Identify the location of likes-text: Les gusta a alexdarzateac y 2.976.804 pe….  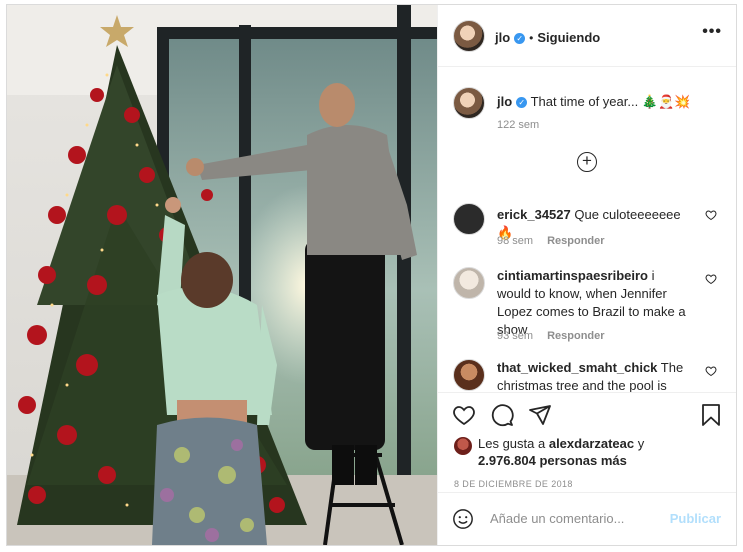
(603, 452).